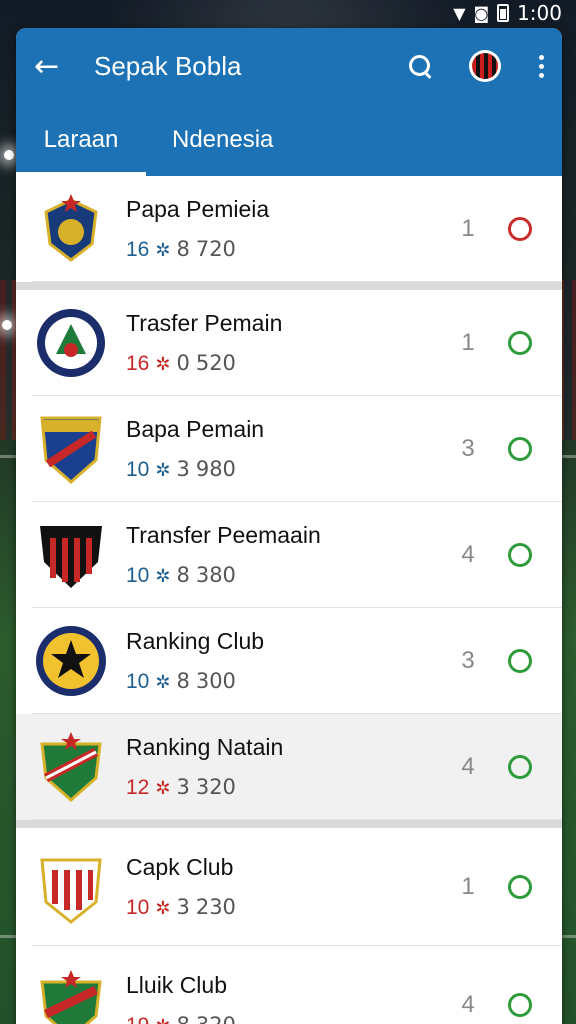 This screenshot has width=576, height=1024. What do you see at coordinates (459, 13) in the screenshot?
I see `wifi-icon: ▼` at bounding box center [459, 13].